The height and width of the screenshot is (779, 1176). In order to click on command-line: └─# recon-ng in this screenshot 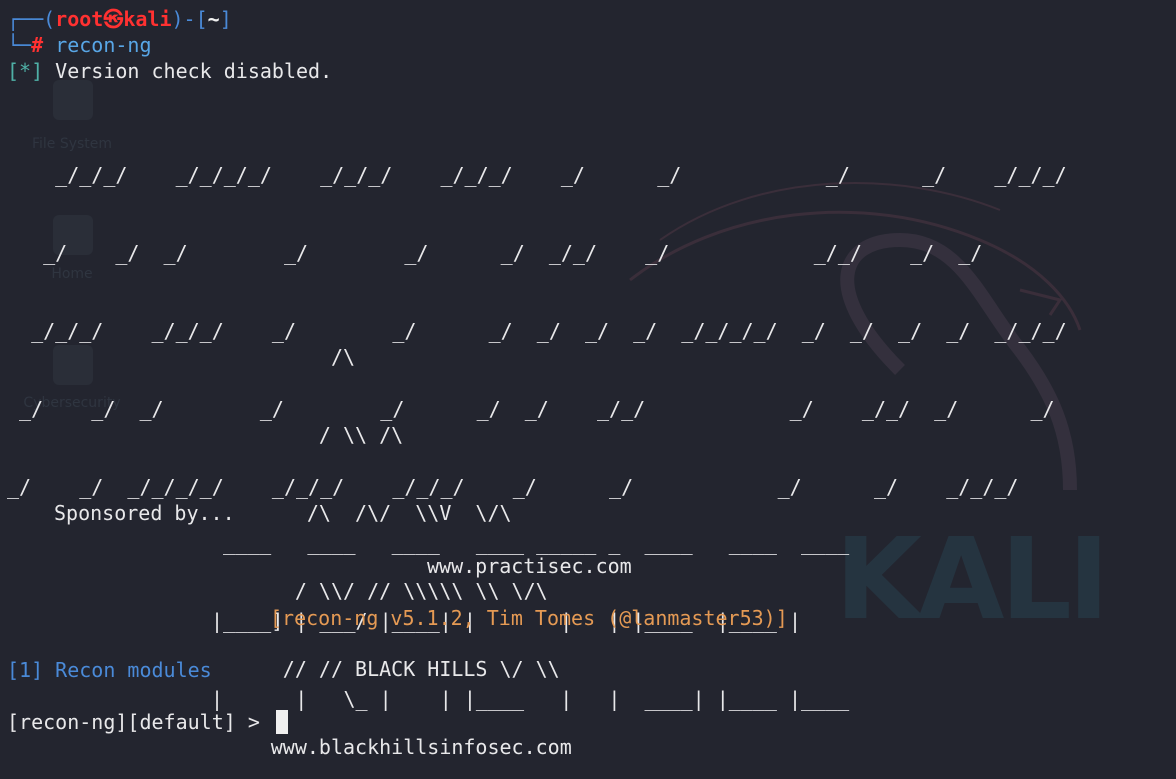, I will do `click(79, 45)`.